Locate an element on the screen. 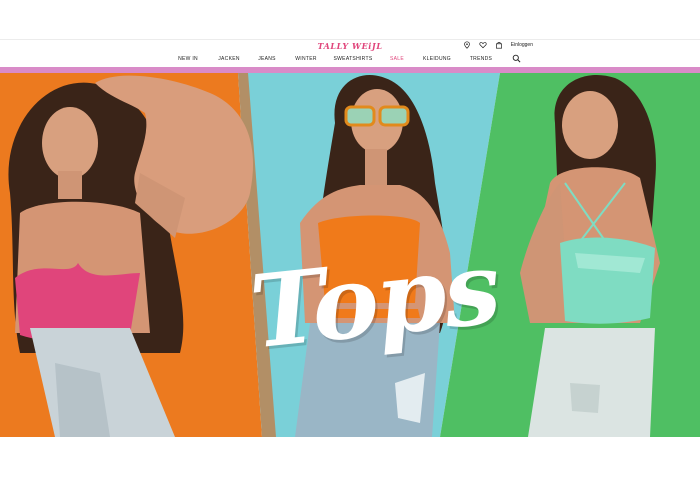 This screenshot has width=700, height=500. header-utilities: Einloggen is located at coordinates (498, 45).